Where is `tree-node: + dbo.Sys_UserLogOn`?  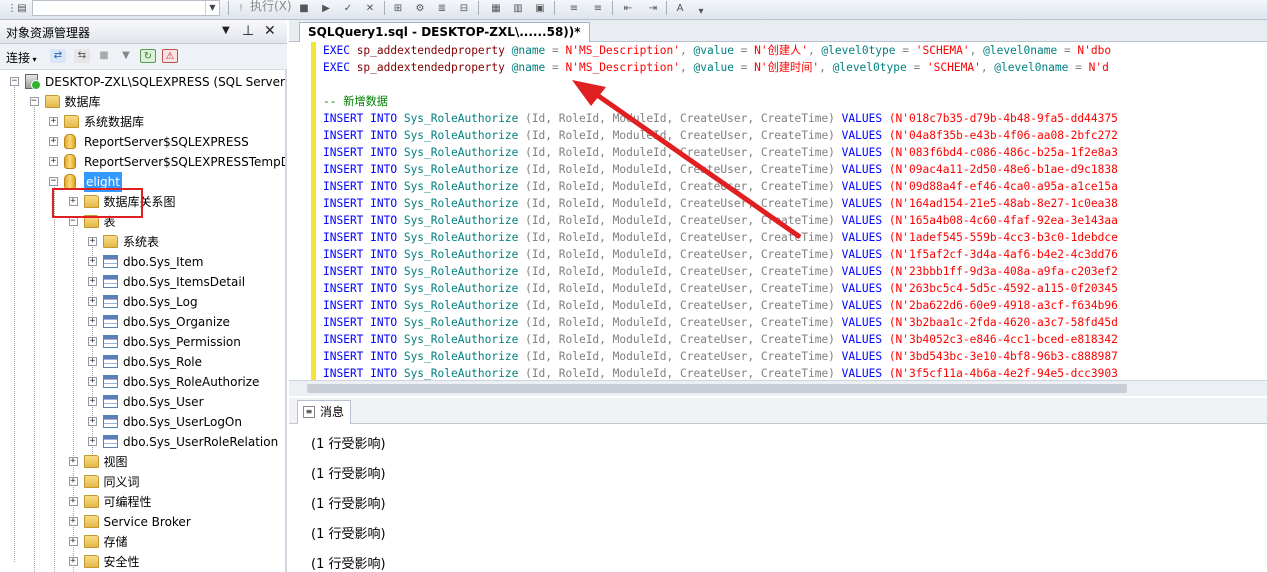
tree-node: + dbo.Sys_UserLogOn is located at coordinates (142, 422).